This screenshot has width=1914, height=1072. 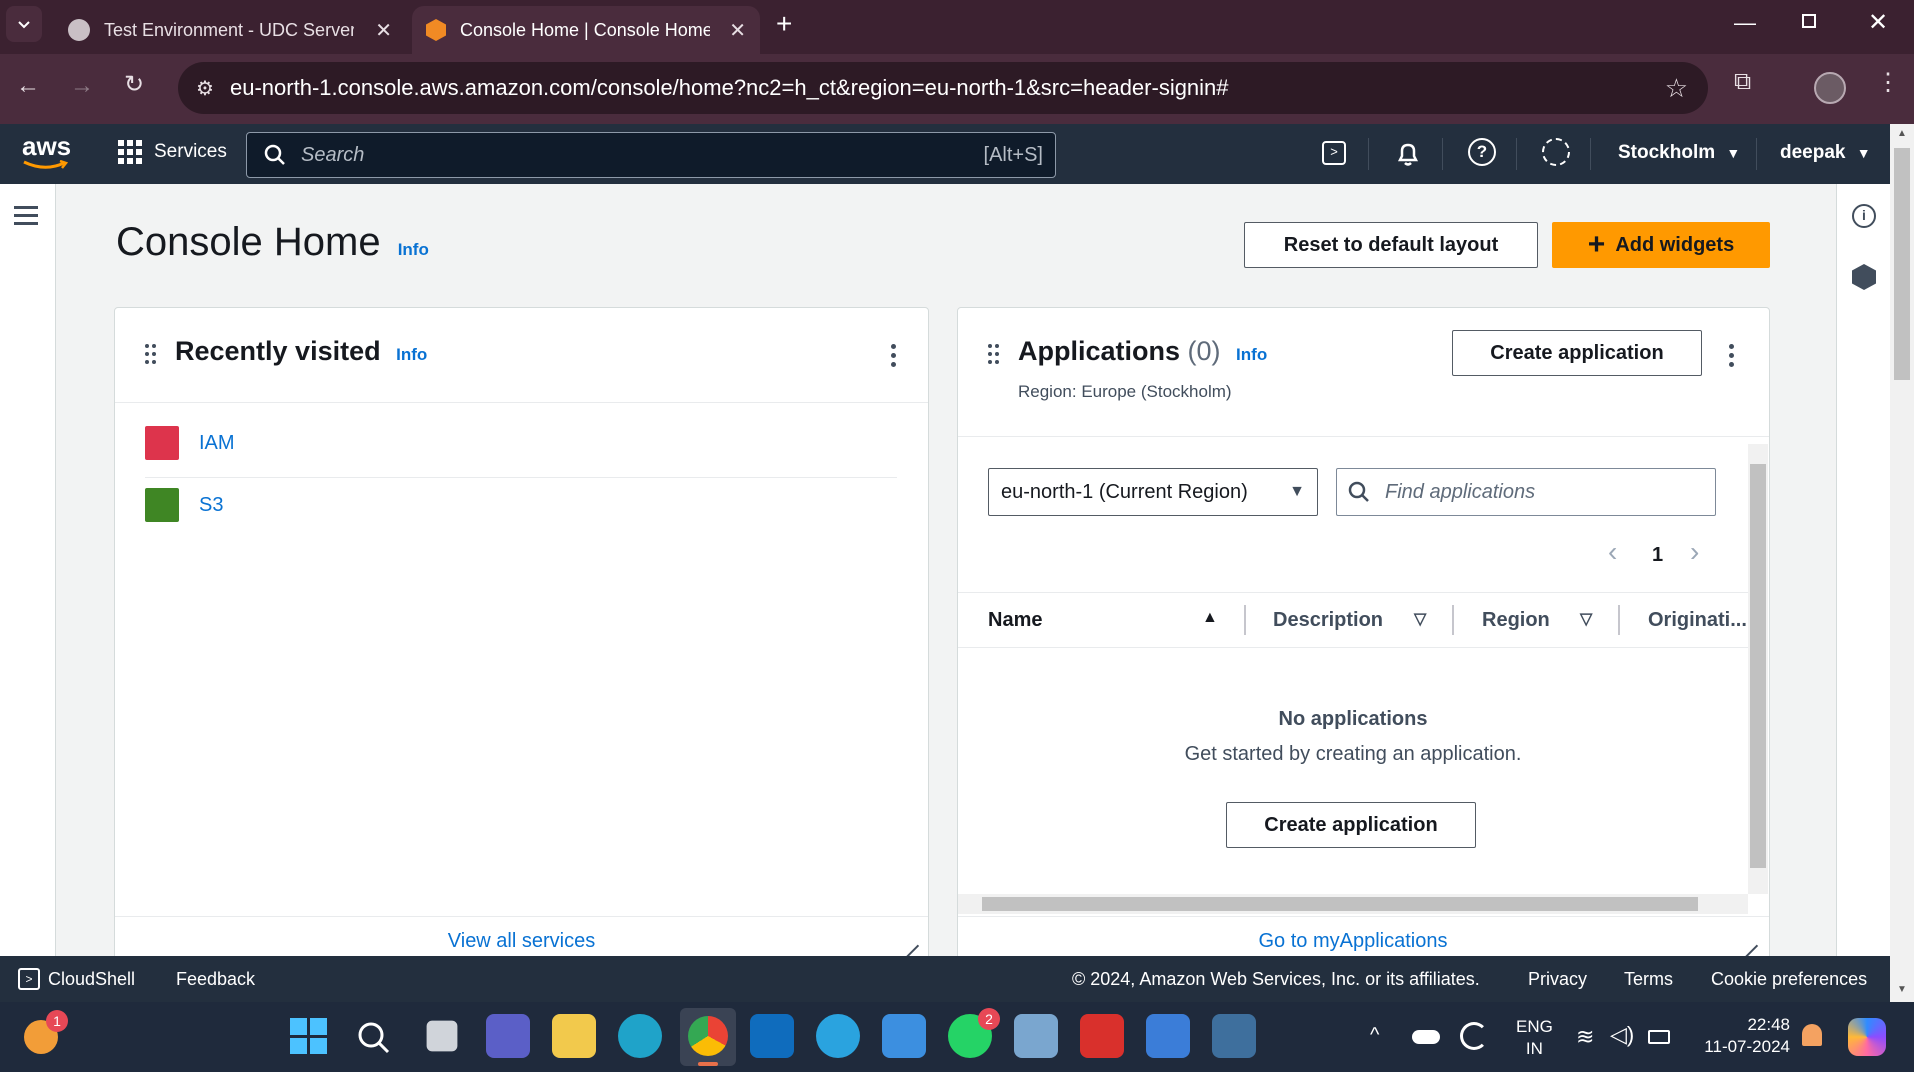 What do you see at coordinates (1474, 1036) in the screenshot?
I see `sync-icon` at bounding box center [1474, 1036].